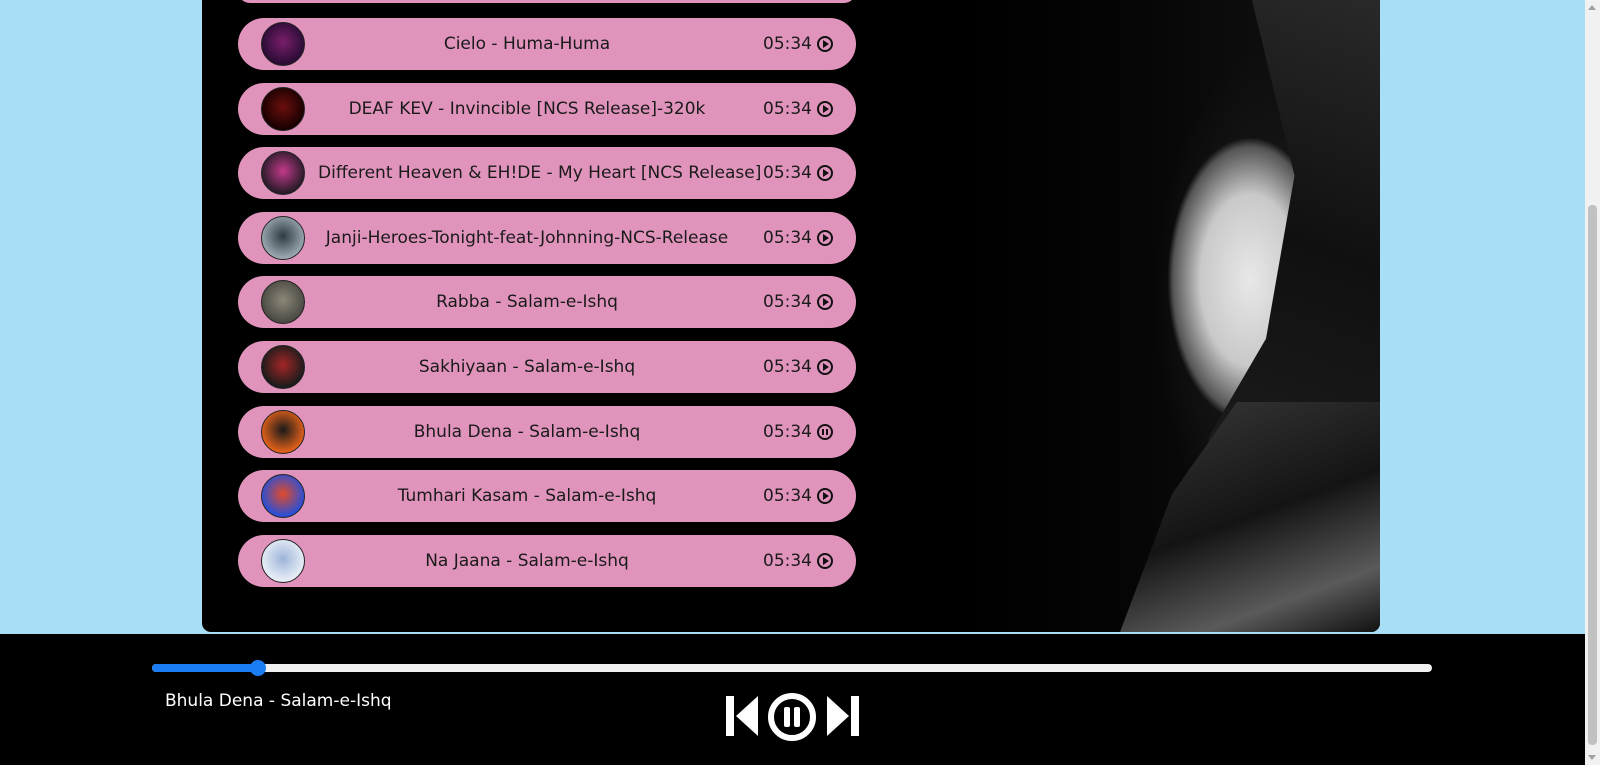 The image size is (1600, 765). Describe the element at coordinates (1592, 757) in the screenshot. I see `scroll-down-arrow-icon` at that location.